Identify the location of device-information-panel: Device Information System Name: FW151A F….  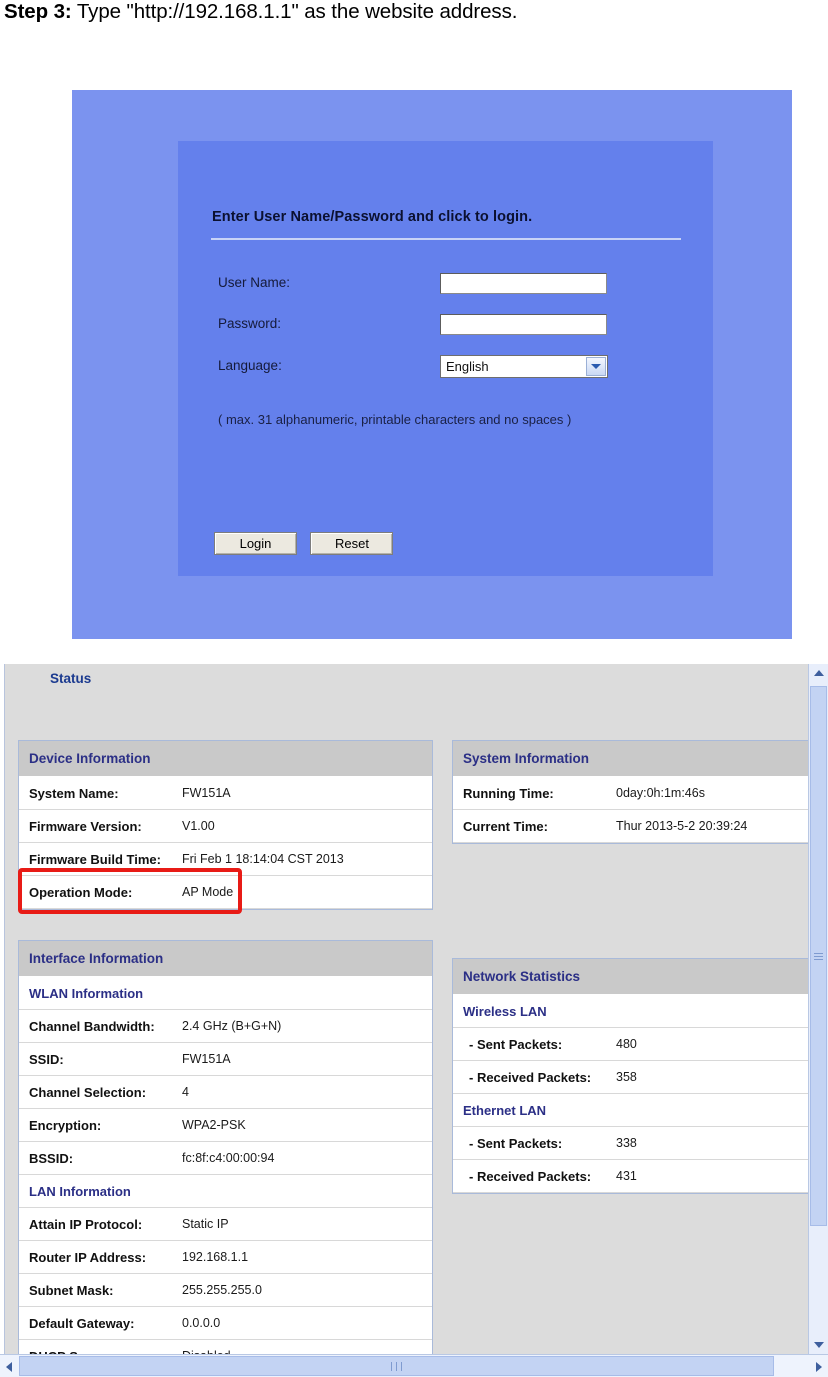
(225, 825).